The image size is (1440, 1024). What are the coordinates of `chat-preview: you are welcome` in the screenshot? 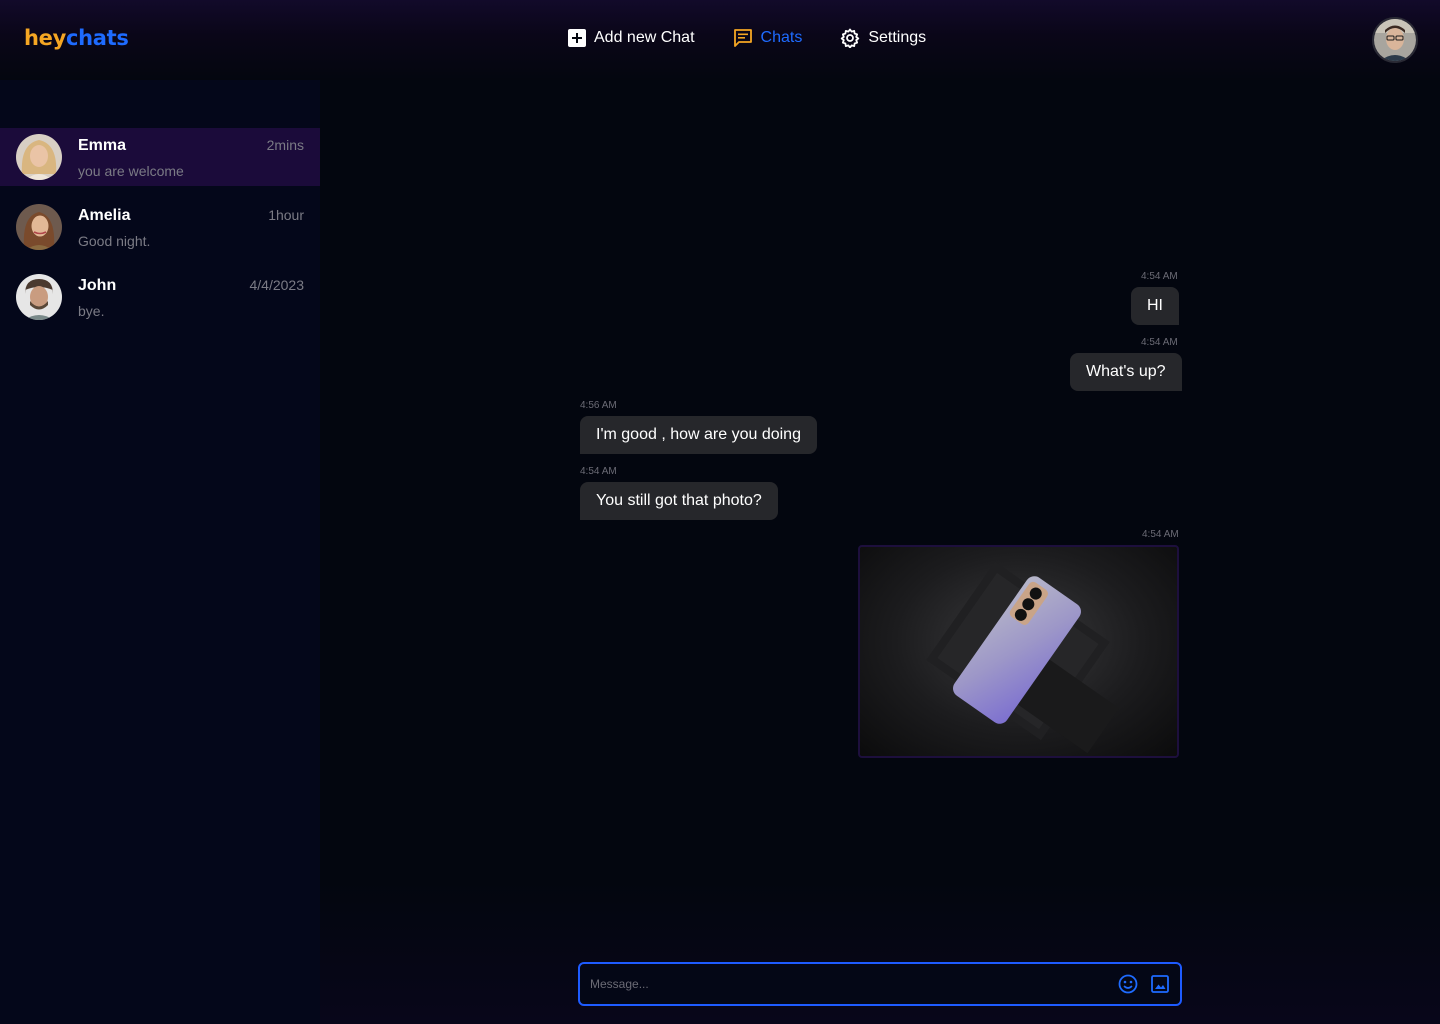 It's located at (131, 171).